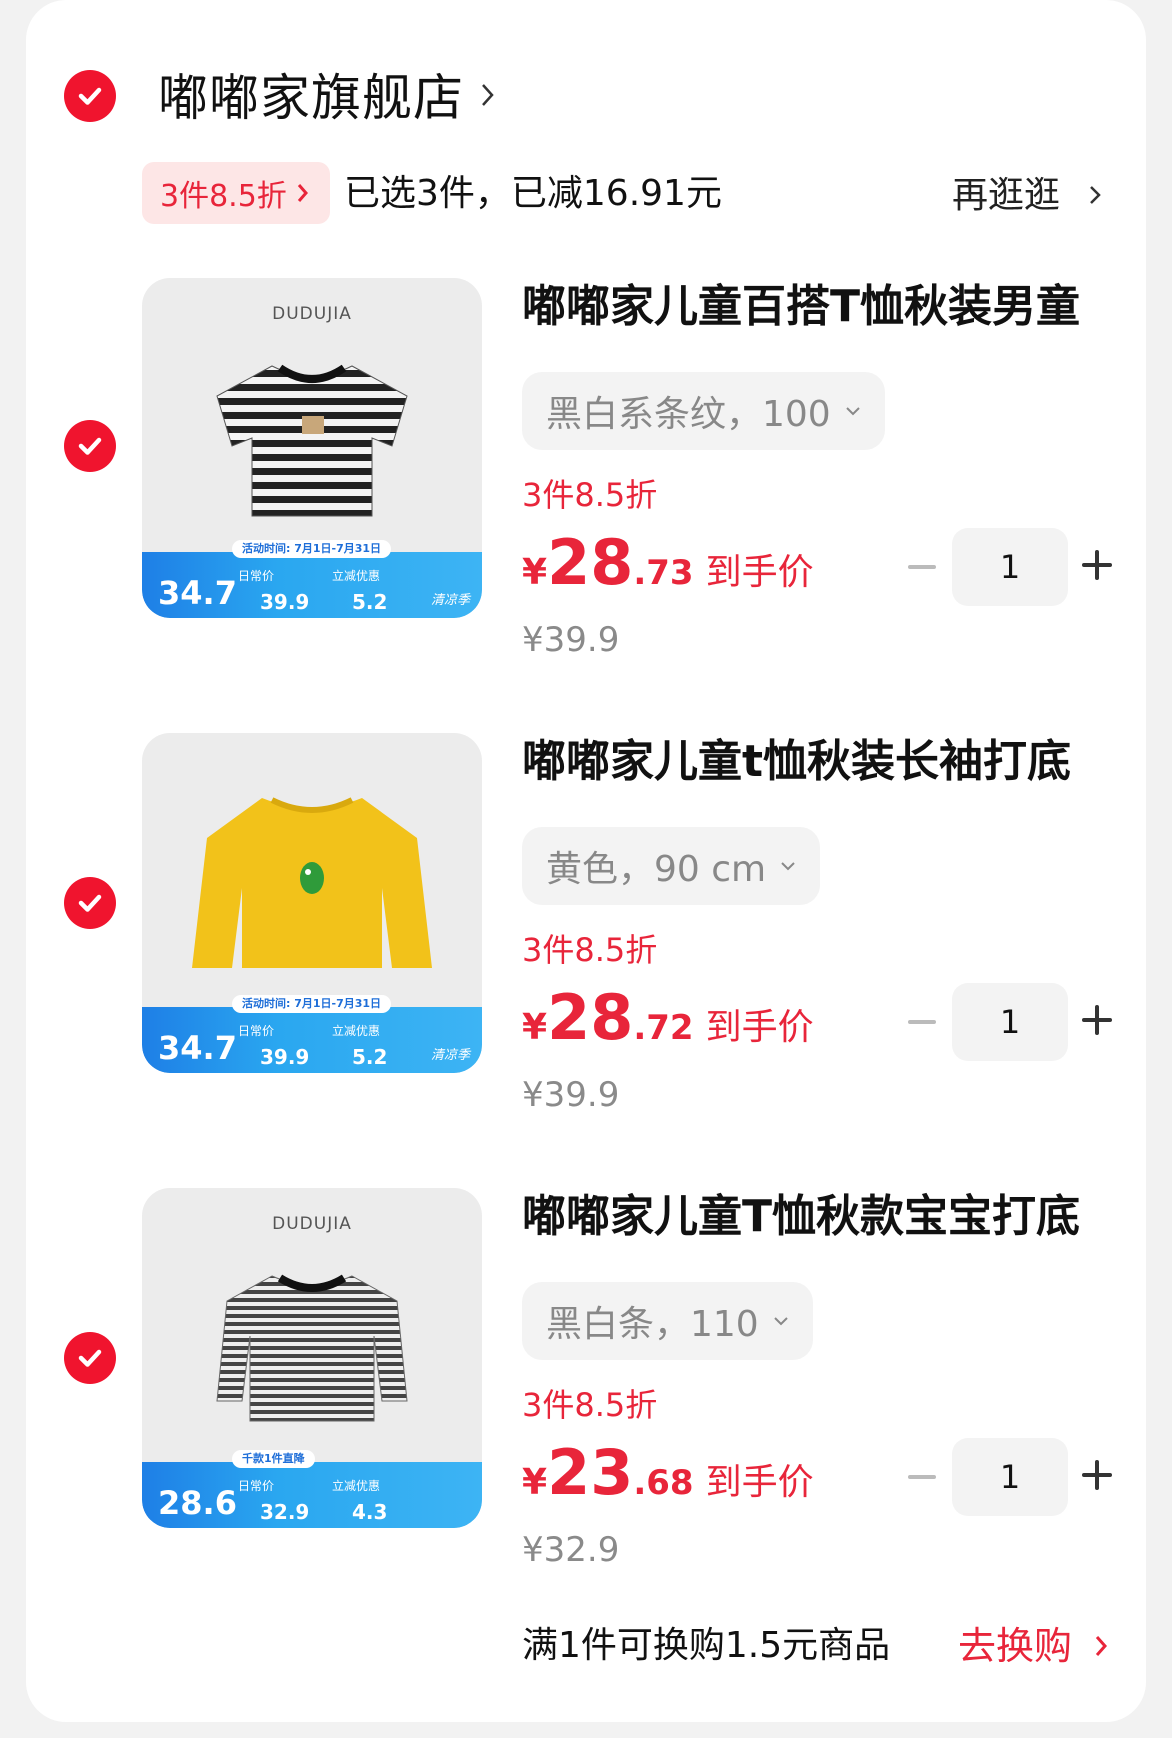  What do you see at coordinates (663, 1483) in the screenshot?
I see `price-decimal: .68` at bounding box center [663, 1483].